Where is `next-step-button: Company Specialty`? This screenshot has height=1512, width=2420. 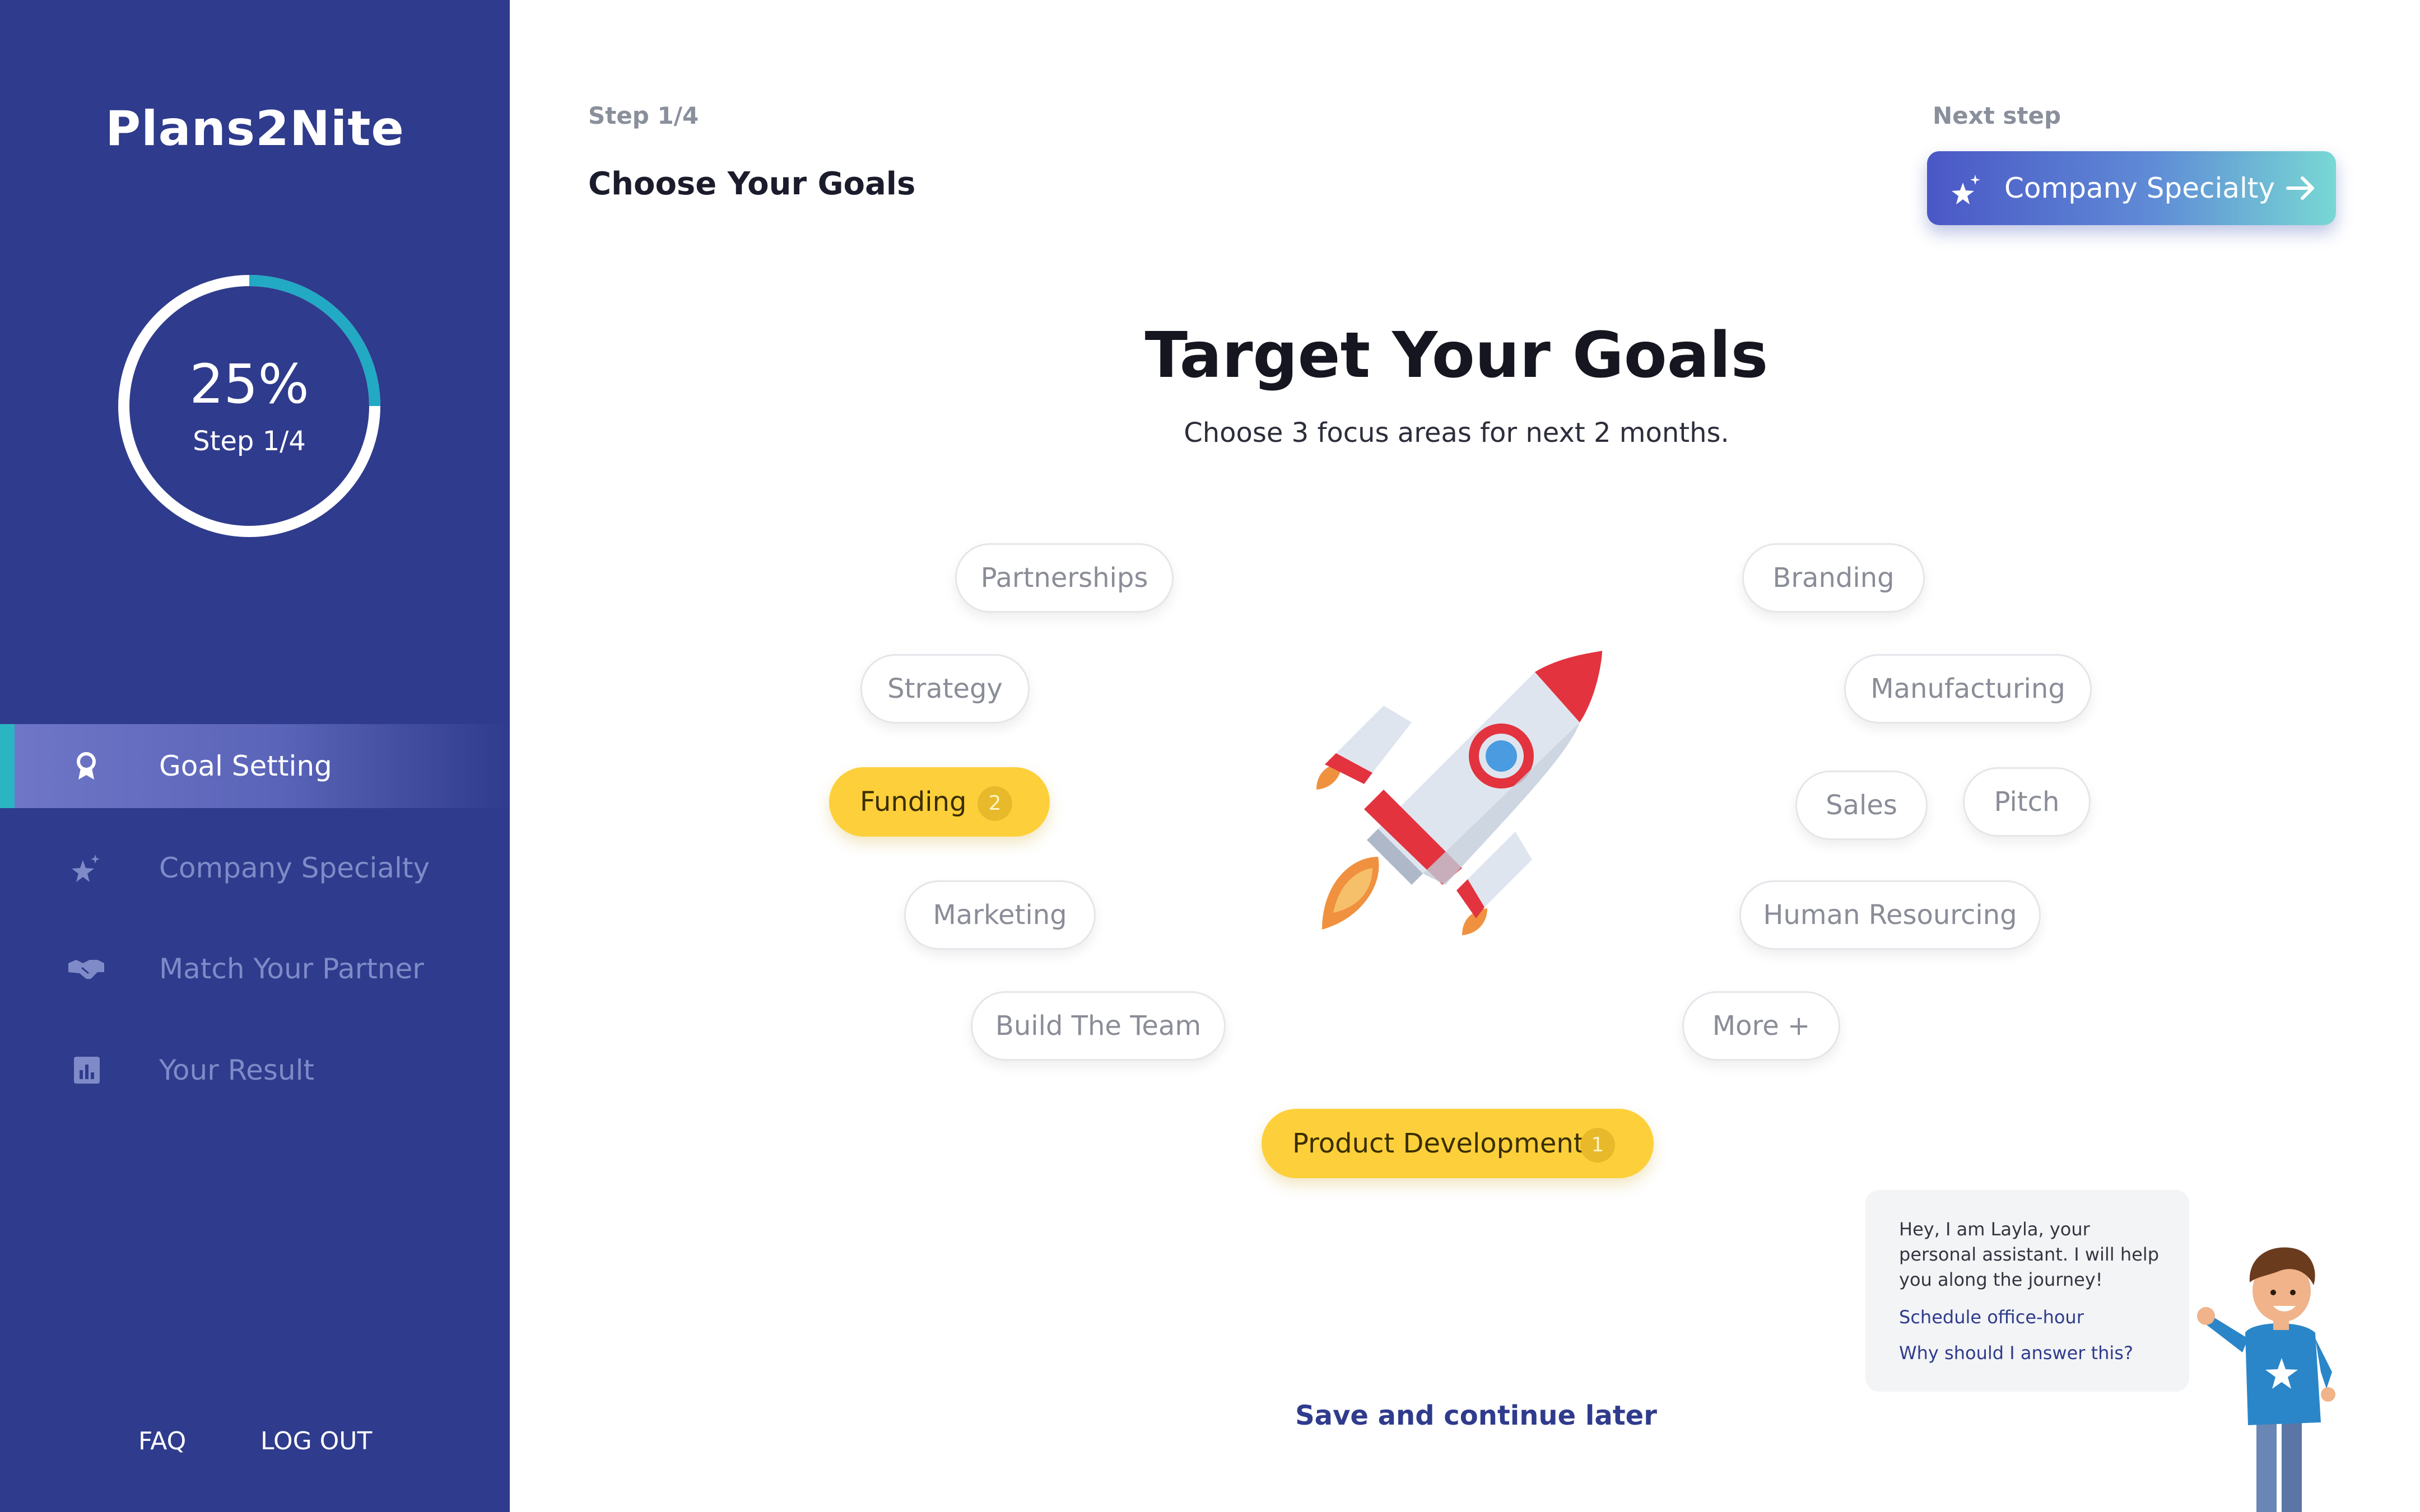 next-step-button: Company Specialty is located at coordinates (2132, 188).